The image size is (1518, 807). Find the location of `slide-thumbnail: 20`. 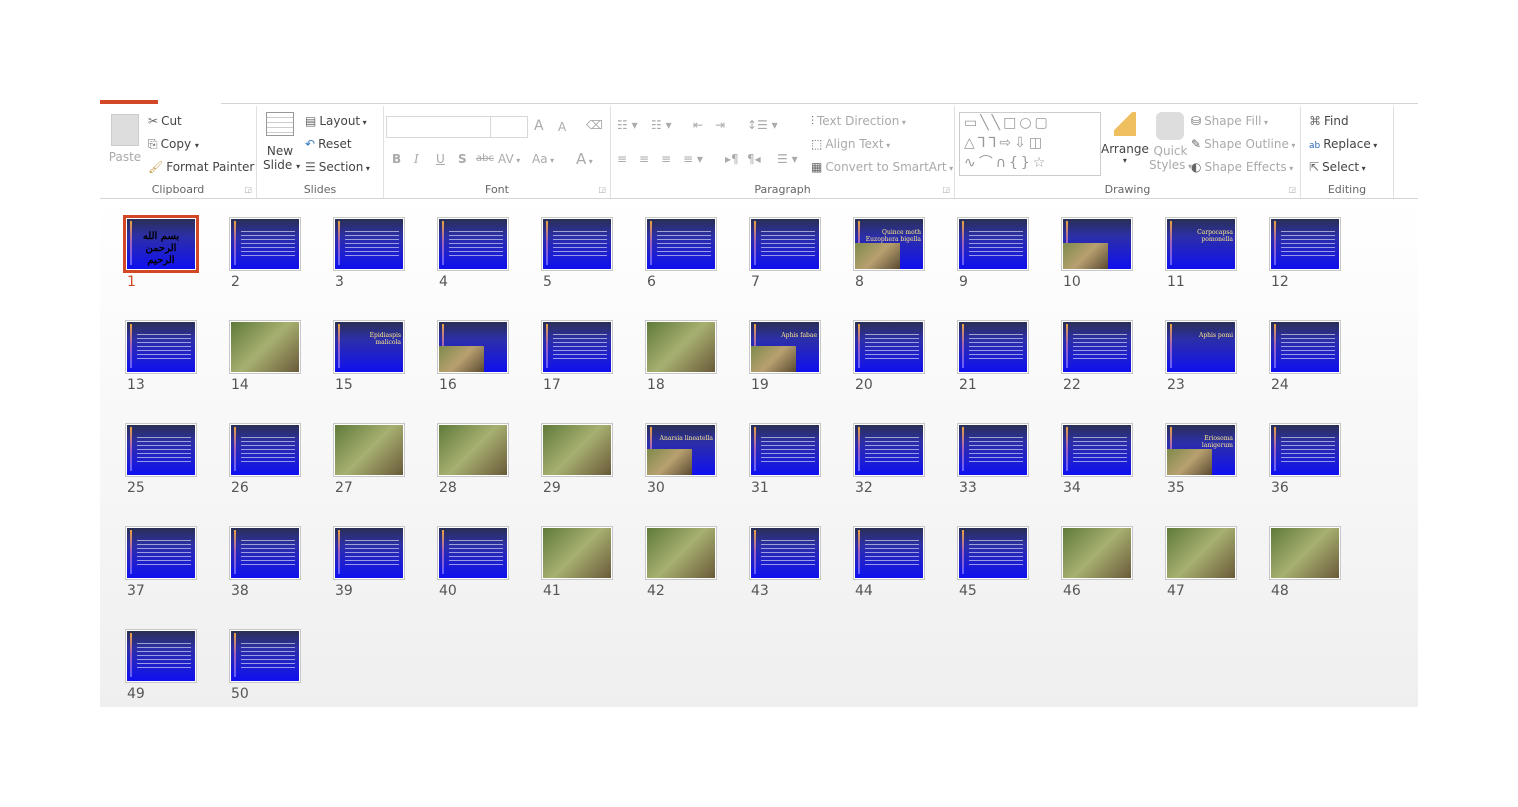

slide-thumbnail: 20 is located at coordinates (891, 360).